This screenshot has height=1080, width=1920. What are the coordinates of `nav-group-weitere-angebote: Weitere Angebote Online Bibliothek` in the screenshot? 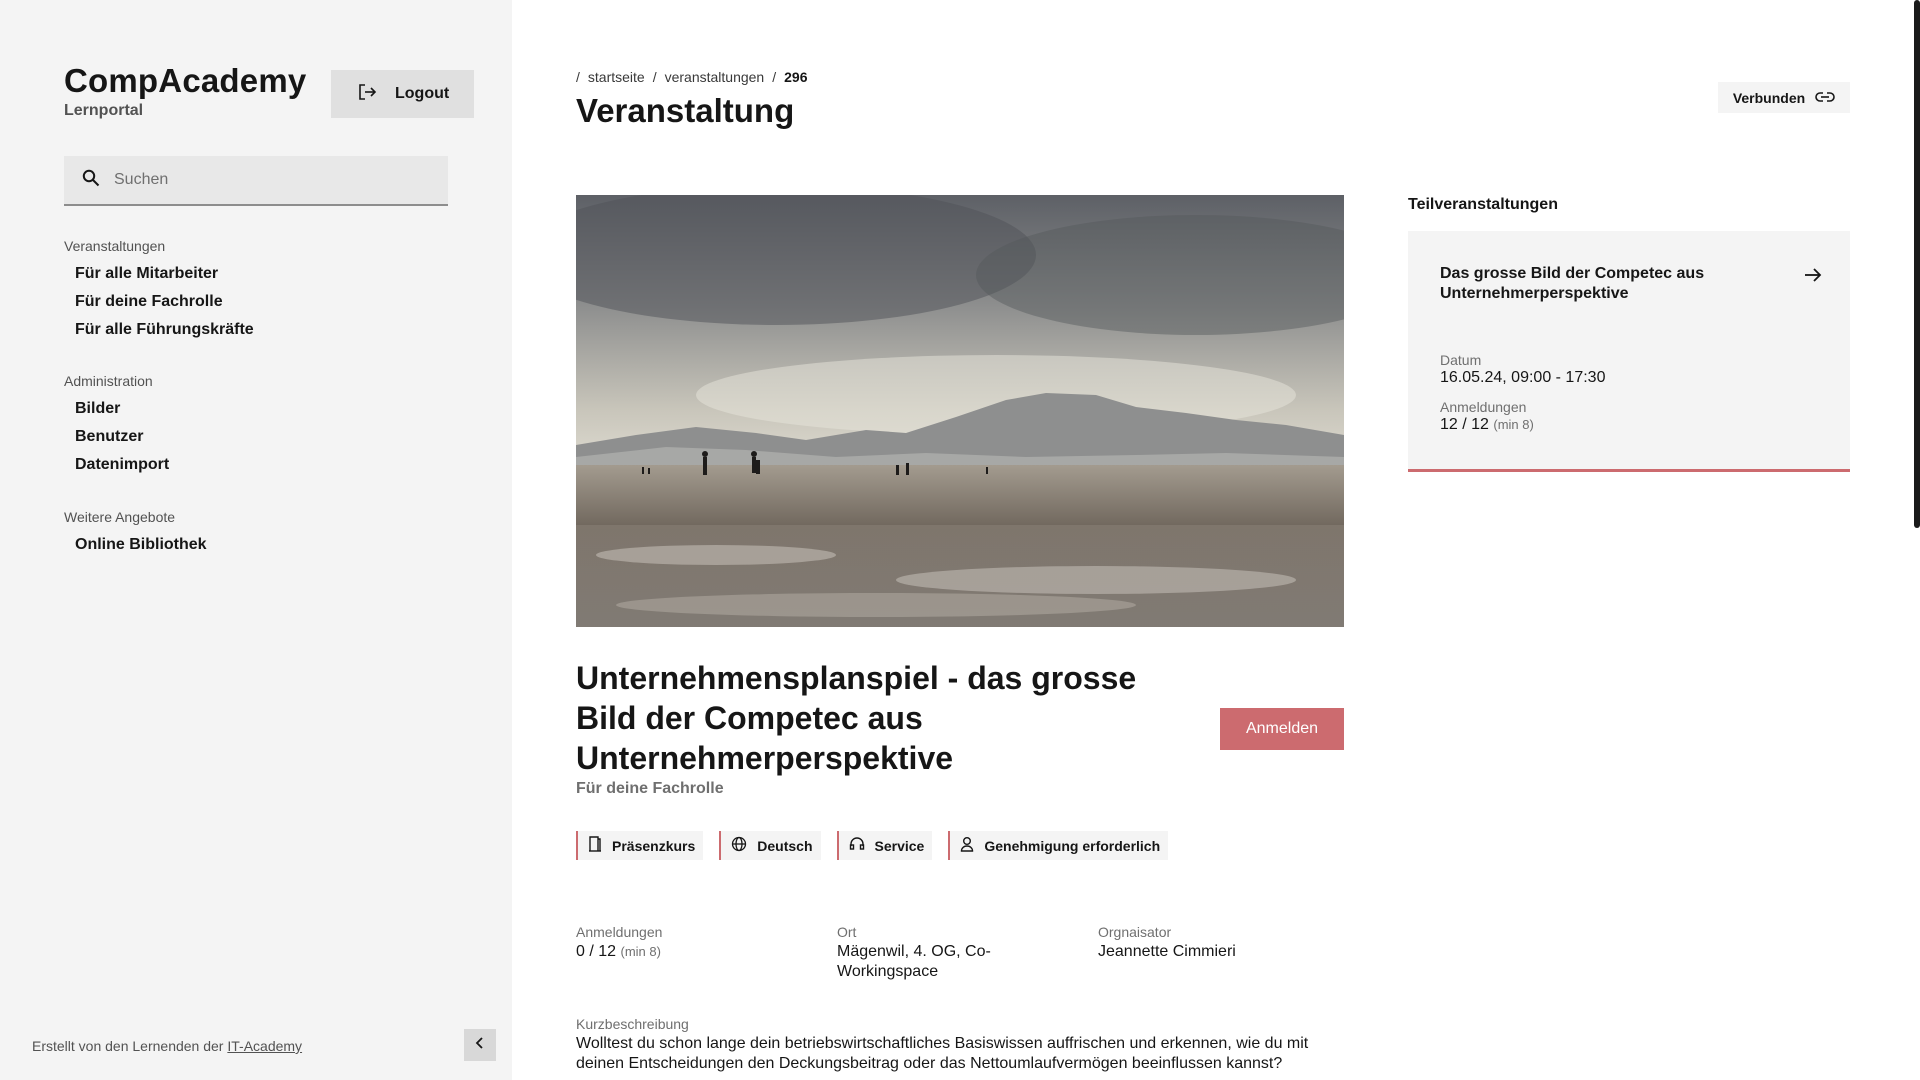 It's located at (135, 534).